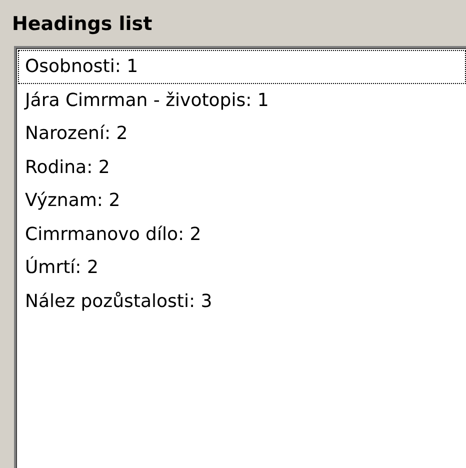 The image size is (466, 468). Describe the element at coordinates (242, 234) in the screenshot. I see `heading-item: Cimrmanovo dílo: 2` at that location.